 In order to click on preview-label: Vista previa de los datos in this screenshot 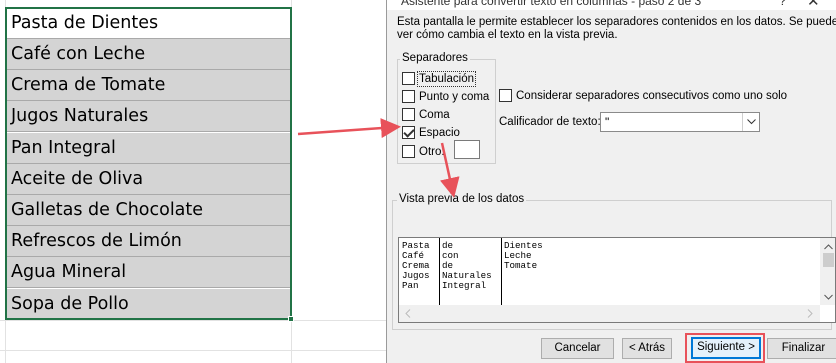, I will do `click(462, 199)`.